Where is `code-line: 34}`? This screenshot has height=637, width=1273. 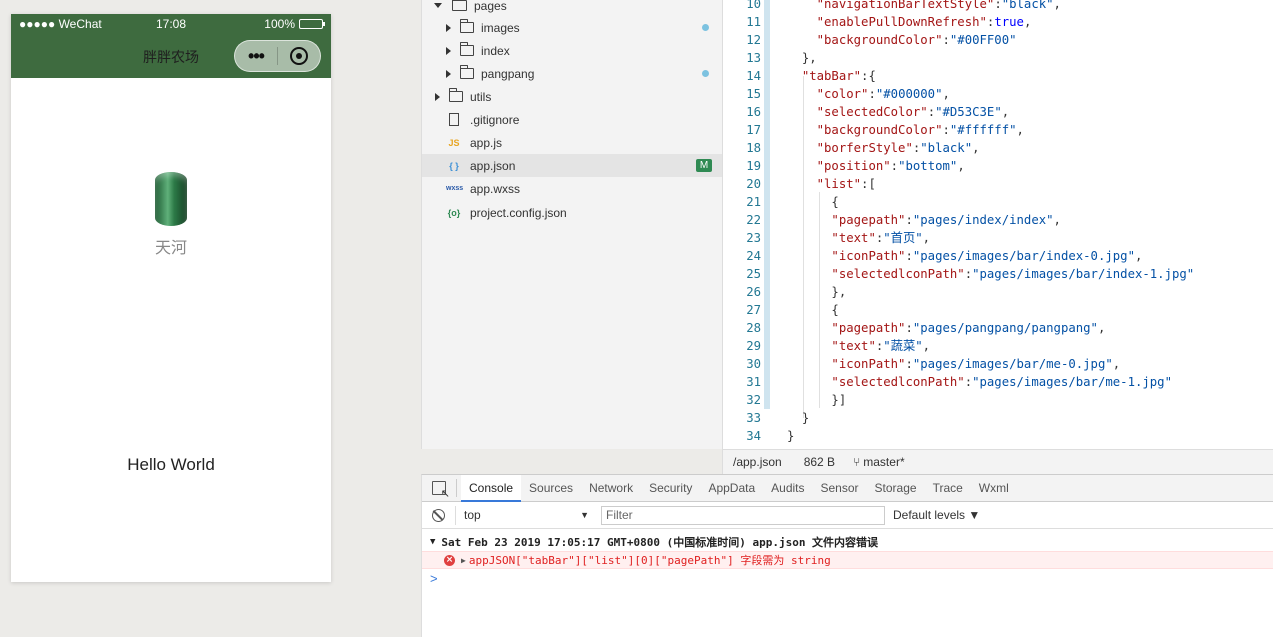
code-line: 34} is located at coordinates (998, 436).